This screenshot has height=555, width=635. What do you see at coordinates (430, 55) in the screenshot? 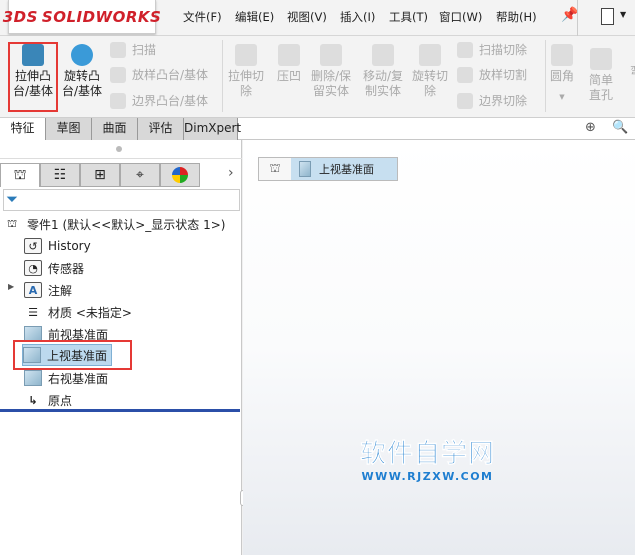
I see `revolve-cut-icon` at bounding box center [430, 55].